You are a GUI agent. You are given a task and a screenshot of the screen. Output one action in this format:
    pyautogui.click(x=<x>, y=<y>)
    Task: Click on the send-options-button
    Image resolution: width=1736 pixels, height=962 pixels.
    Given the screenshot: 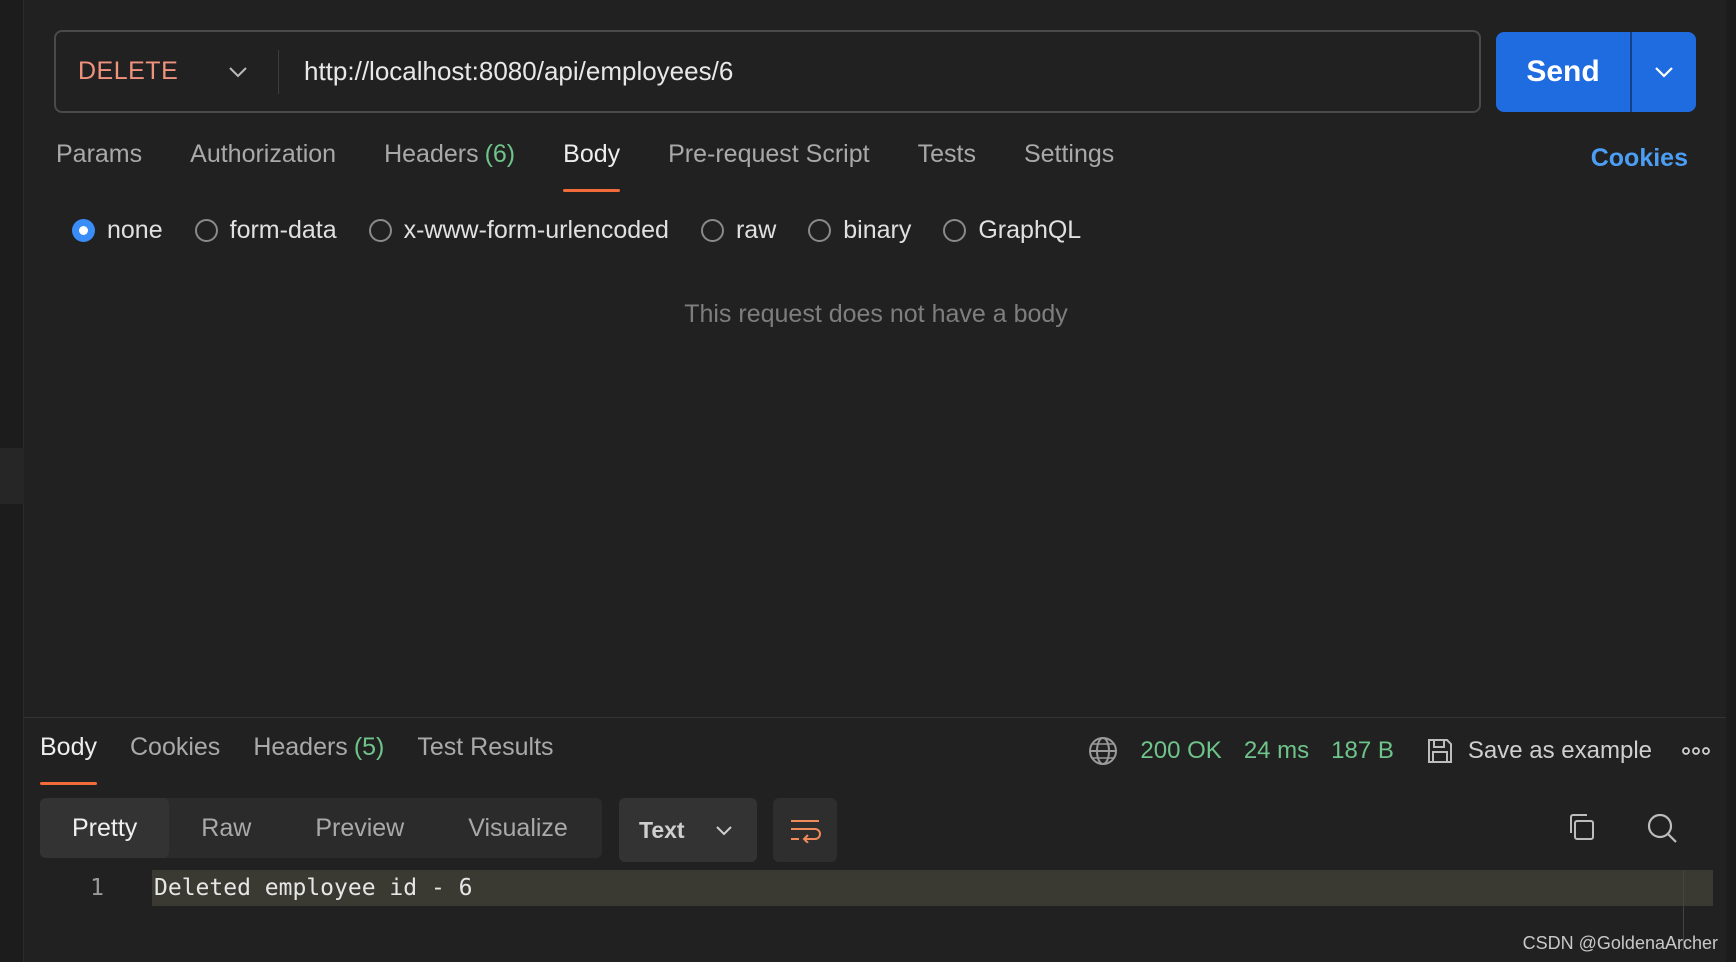 What is the action you would take?
    pyautogui.click(x=1664, y=72)
    